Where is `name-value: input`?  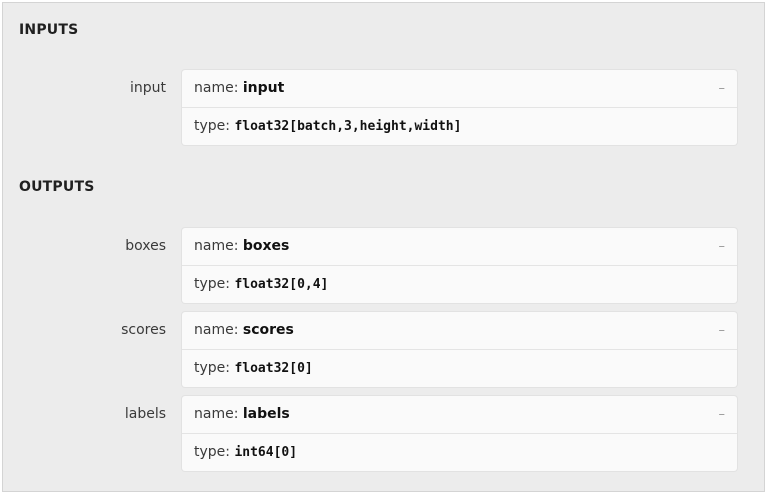 name-value: input is located at coordinates (263, 88).